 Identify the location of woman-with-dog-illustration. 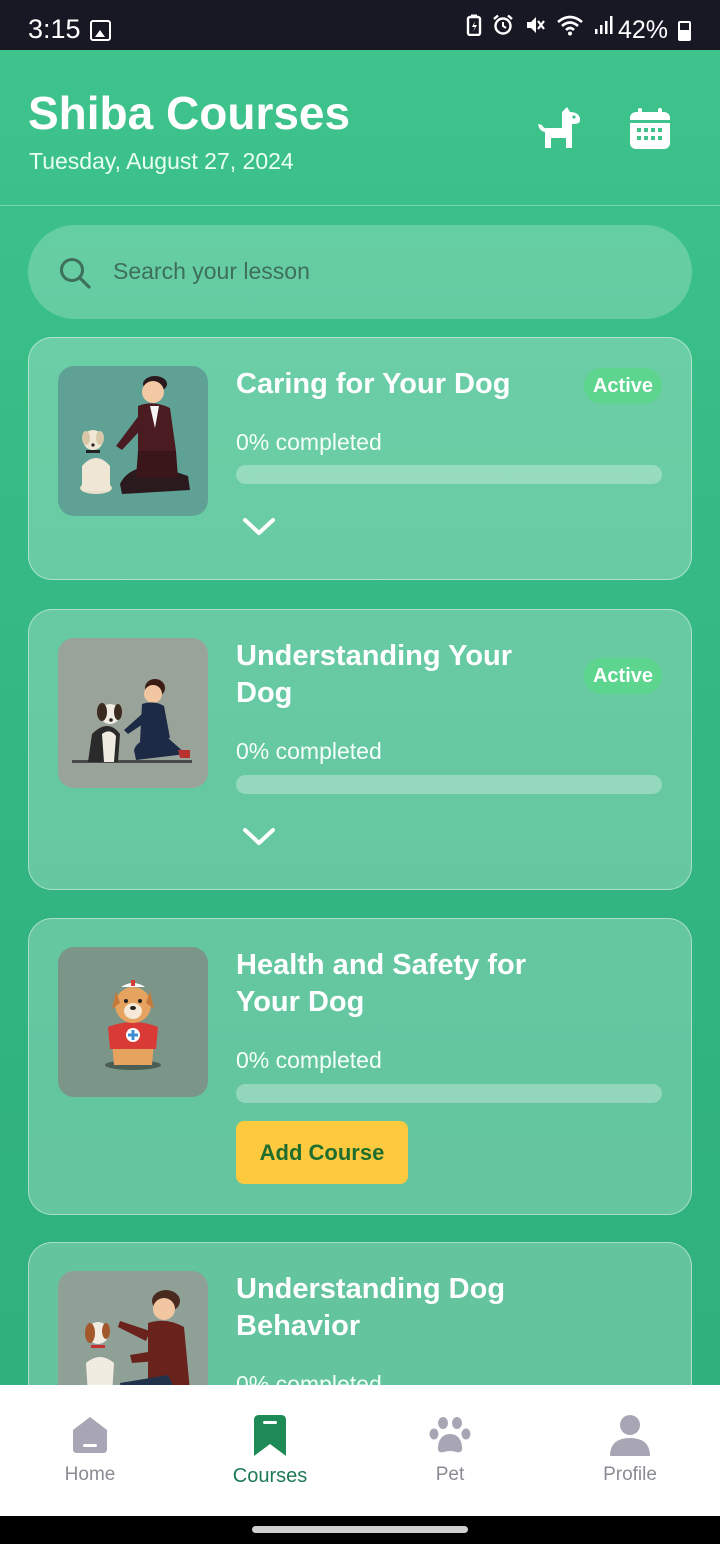
(132, 721).